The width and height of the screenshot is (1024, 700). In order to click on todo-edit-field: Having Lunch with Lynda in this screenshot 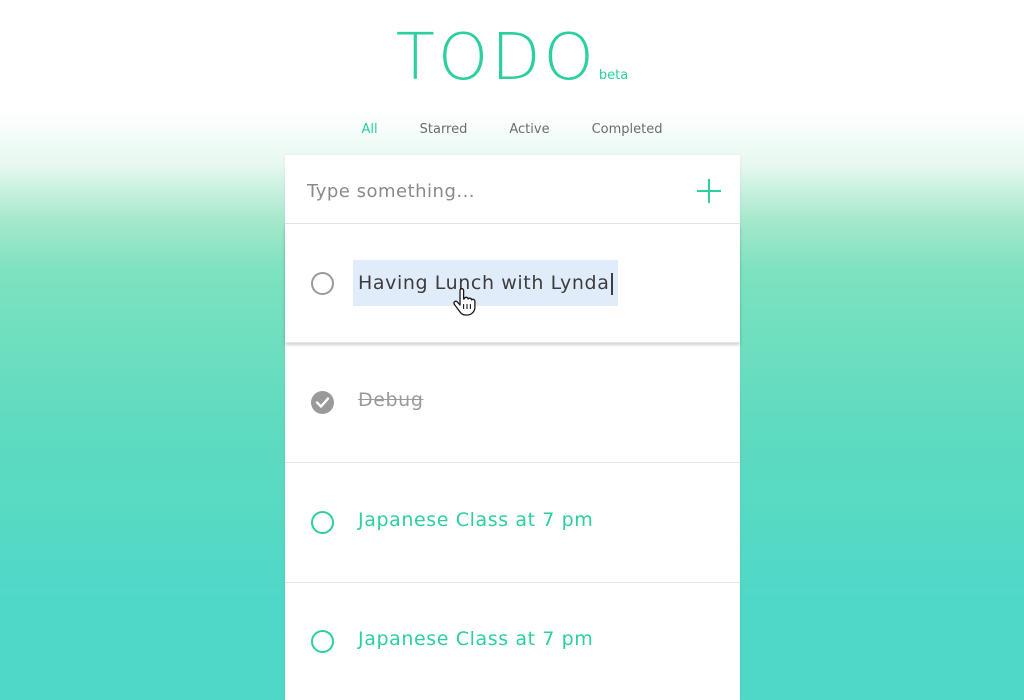, I will do `click(486, 283)`.